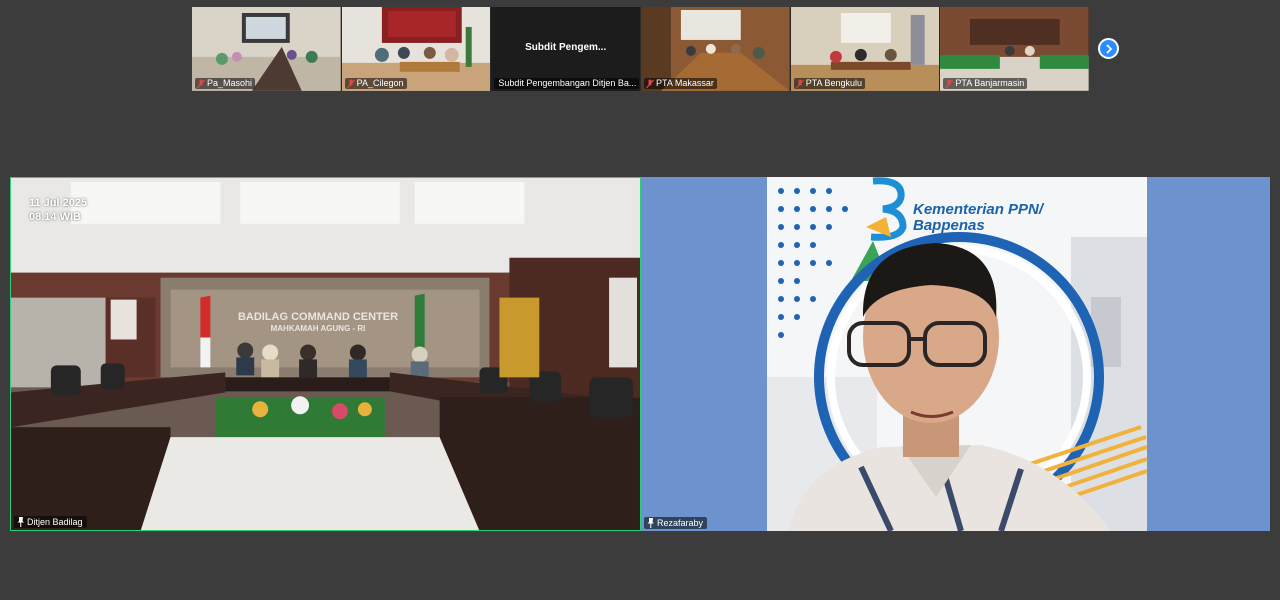  What do you see at coordinates (685, 83) in the screenshot?
I see `participant-name: PTA Makassar` at bounding box center [685, 83].